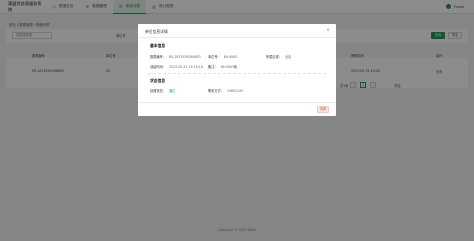  Describe the element at coordinates (237, 31) in the screenshot. I see `modal-header: 单位信息详情 ×` at that location.